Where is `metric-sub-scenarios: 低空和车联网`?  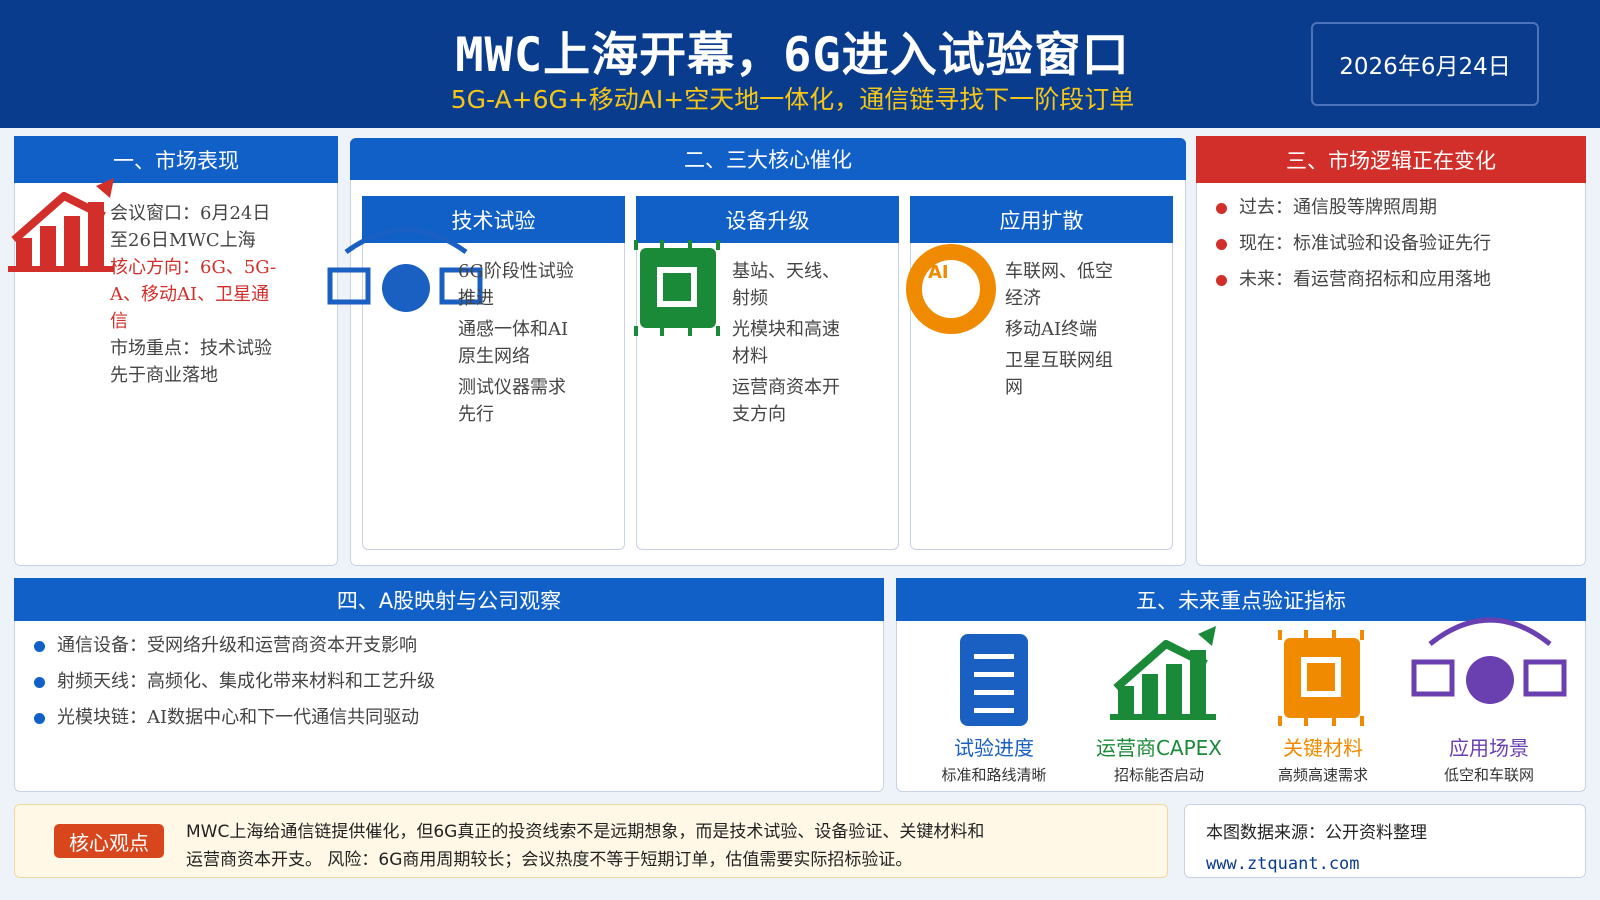 metric-sub-scenarios: 低空和车联网 is located at coordinates (1488, 775).